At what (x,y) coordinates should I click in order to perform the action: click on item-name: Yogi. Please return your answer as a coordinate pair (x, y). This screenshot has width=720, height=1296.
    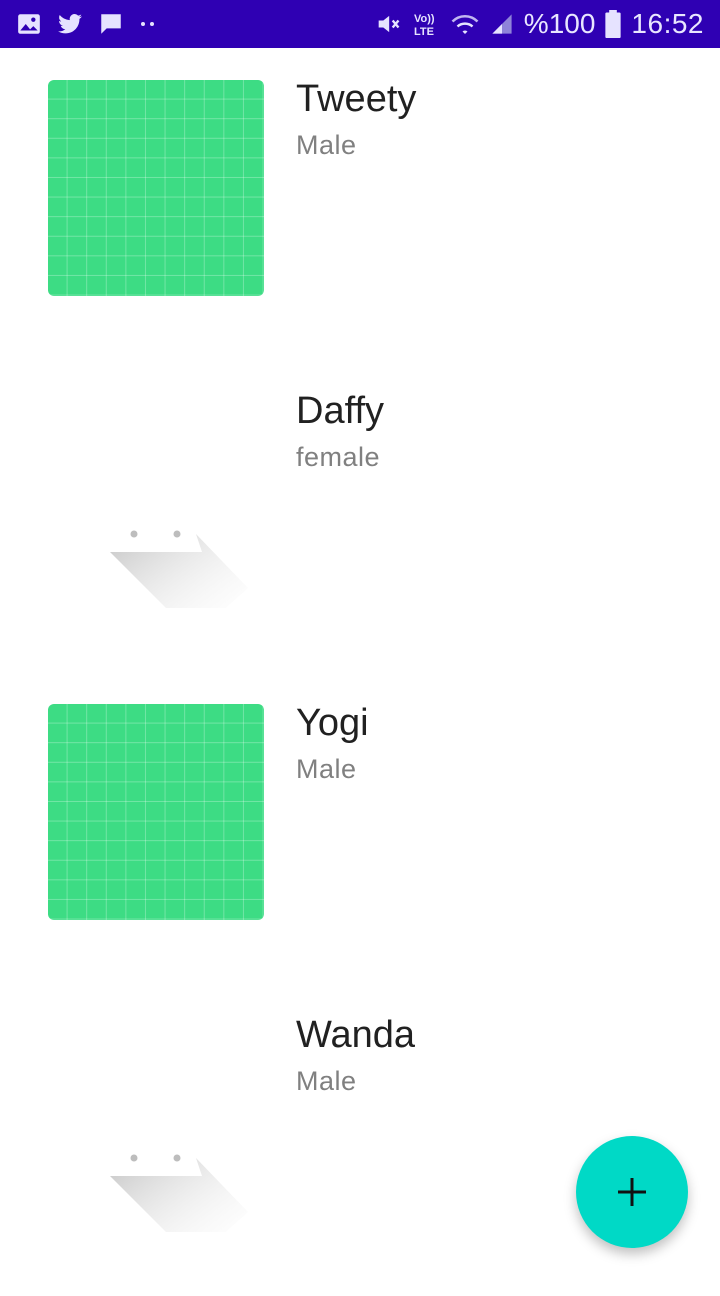
    Looking at the image, I should click on (332, 723).